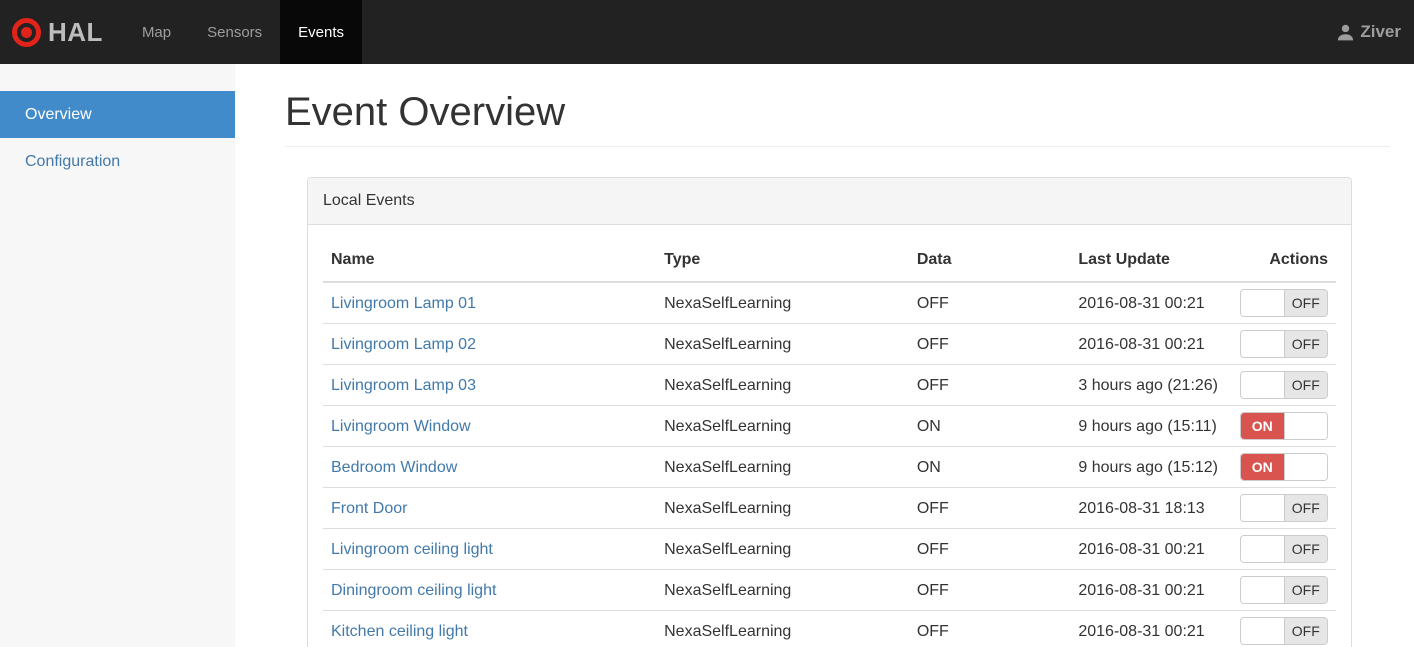 The height and width of the screenshot is (647, 1414). I want to click on device-link: Livingroom Window, so click(401, 426).